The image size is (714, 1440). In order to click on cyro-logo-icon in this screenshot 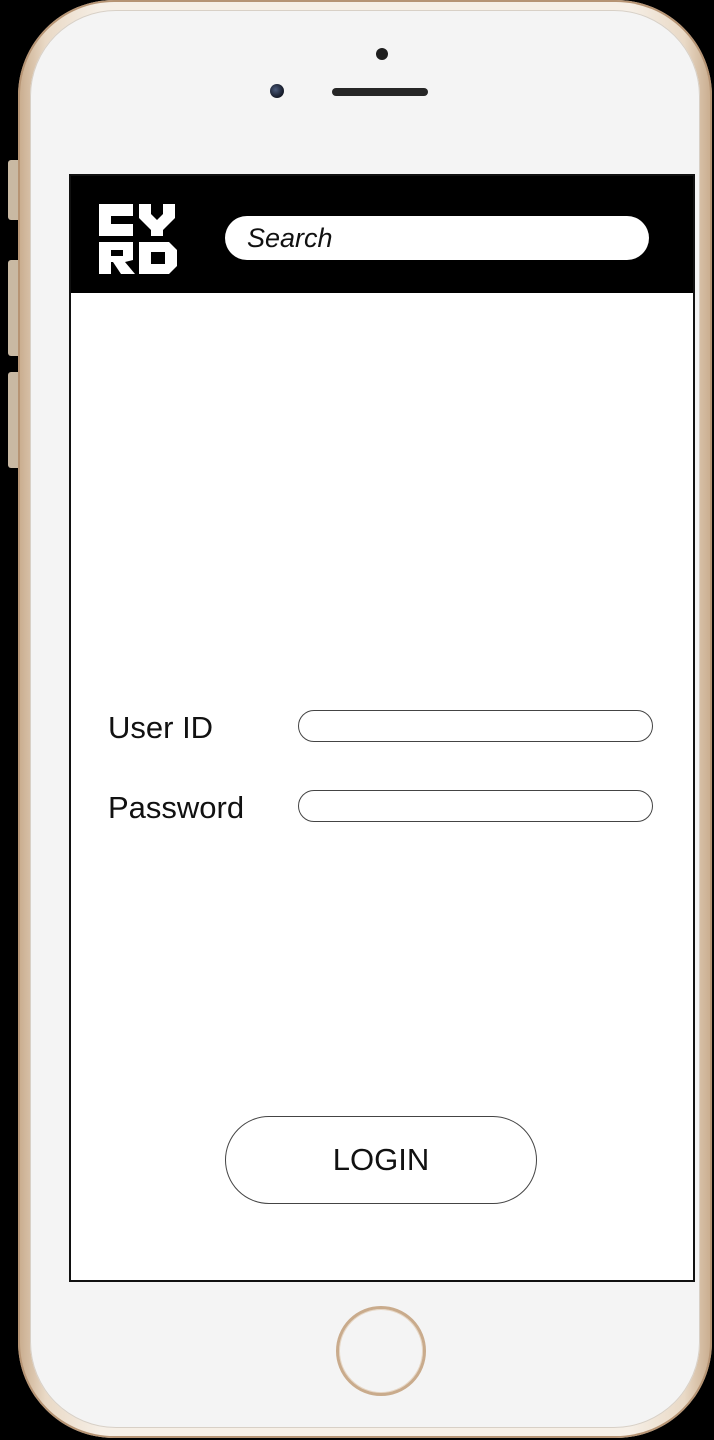, I will do `click(138, 239)`.